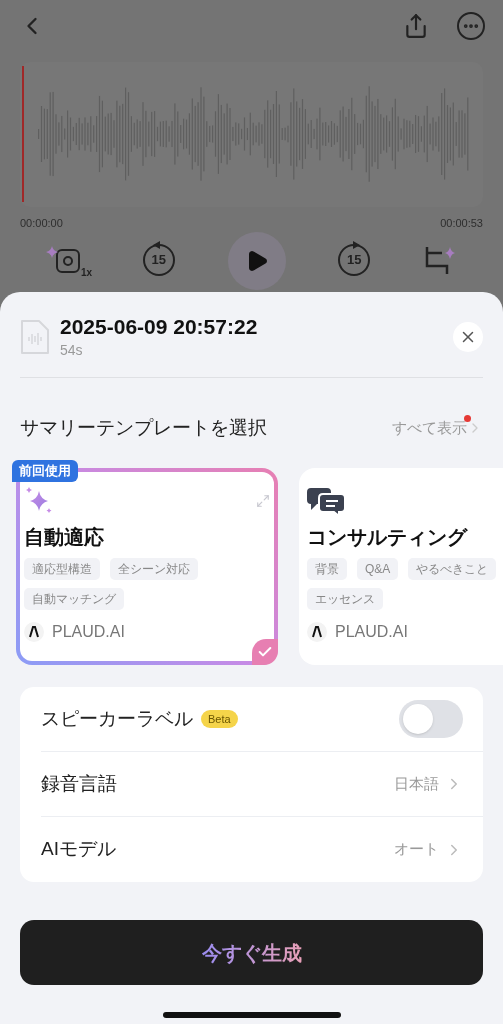 This screenshot has height=1024, width=503. What do you see at coordinates (52, 251) in the screenshot?
I see `sparkle-icon` at bounding box center [52, 251].